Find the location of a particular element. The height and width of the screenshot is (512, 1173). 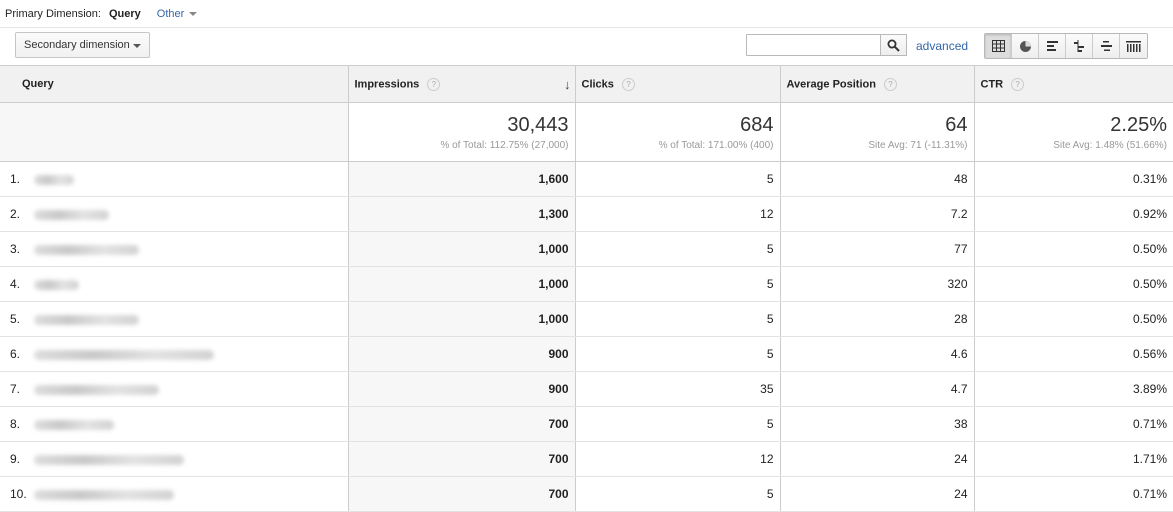

performance-view-icon is located at coordinates (1052, 46).